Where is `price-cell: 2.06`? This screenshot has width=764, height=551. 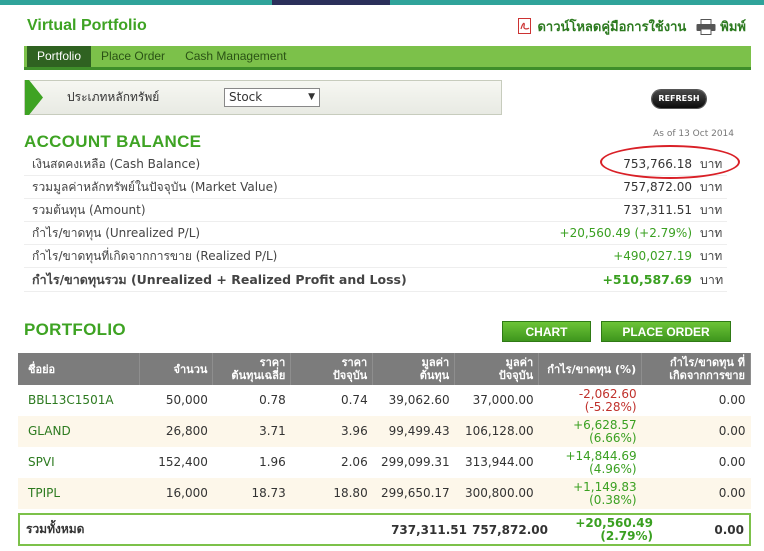
price-cell: 2.06 is located at coordinates (354, 462).